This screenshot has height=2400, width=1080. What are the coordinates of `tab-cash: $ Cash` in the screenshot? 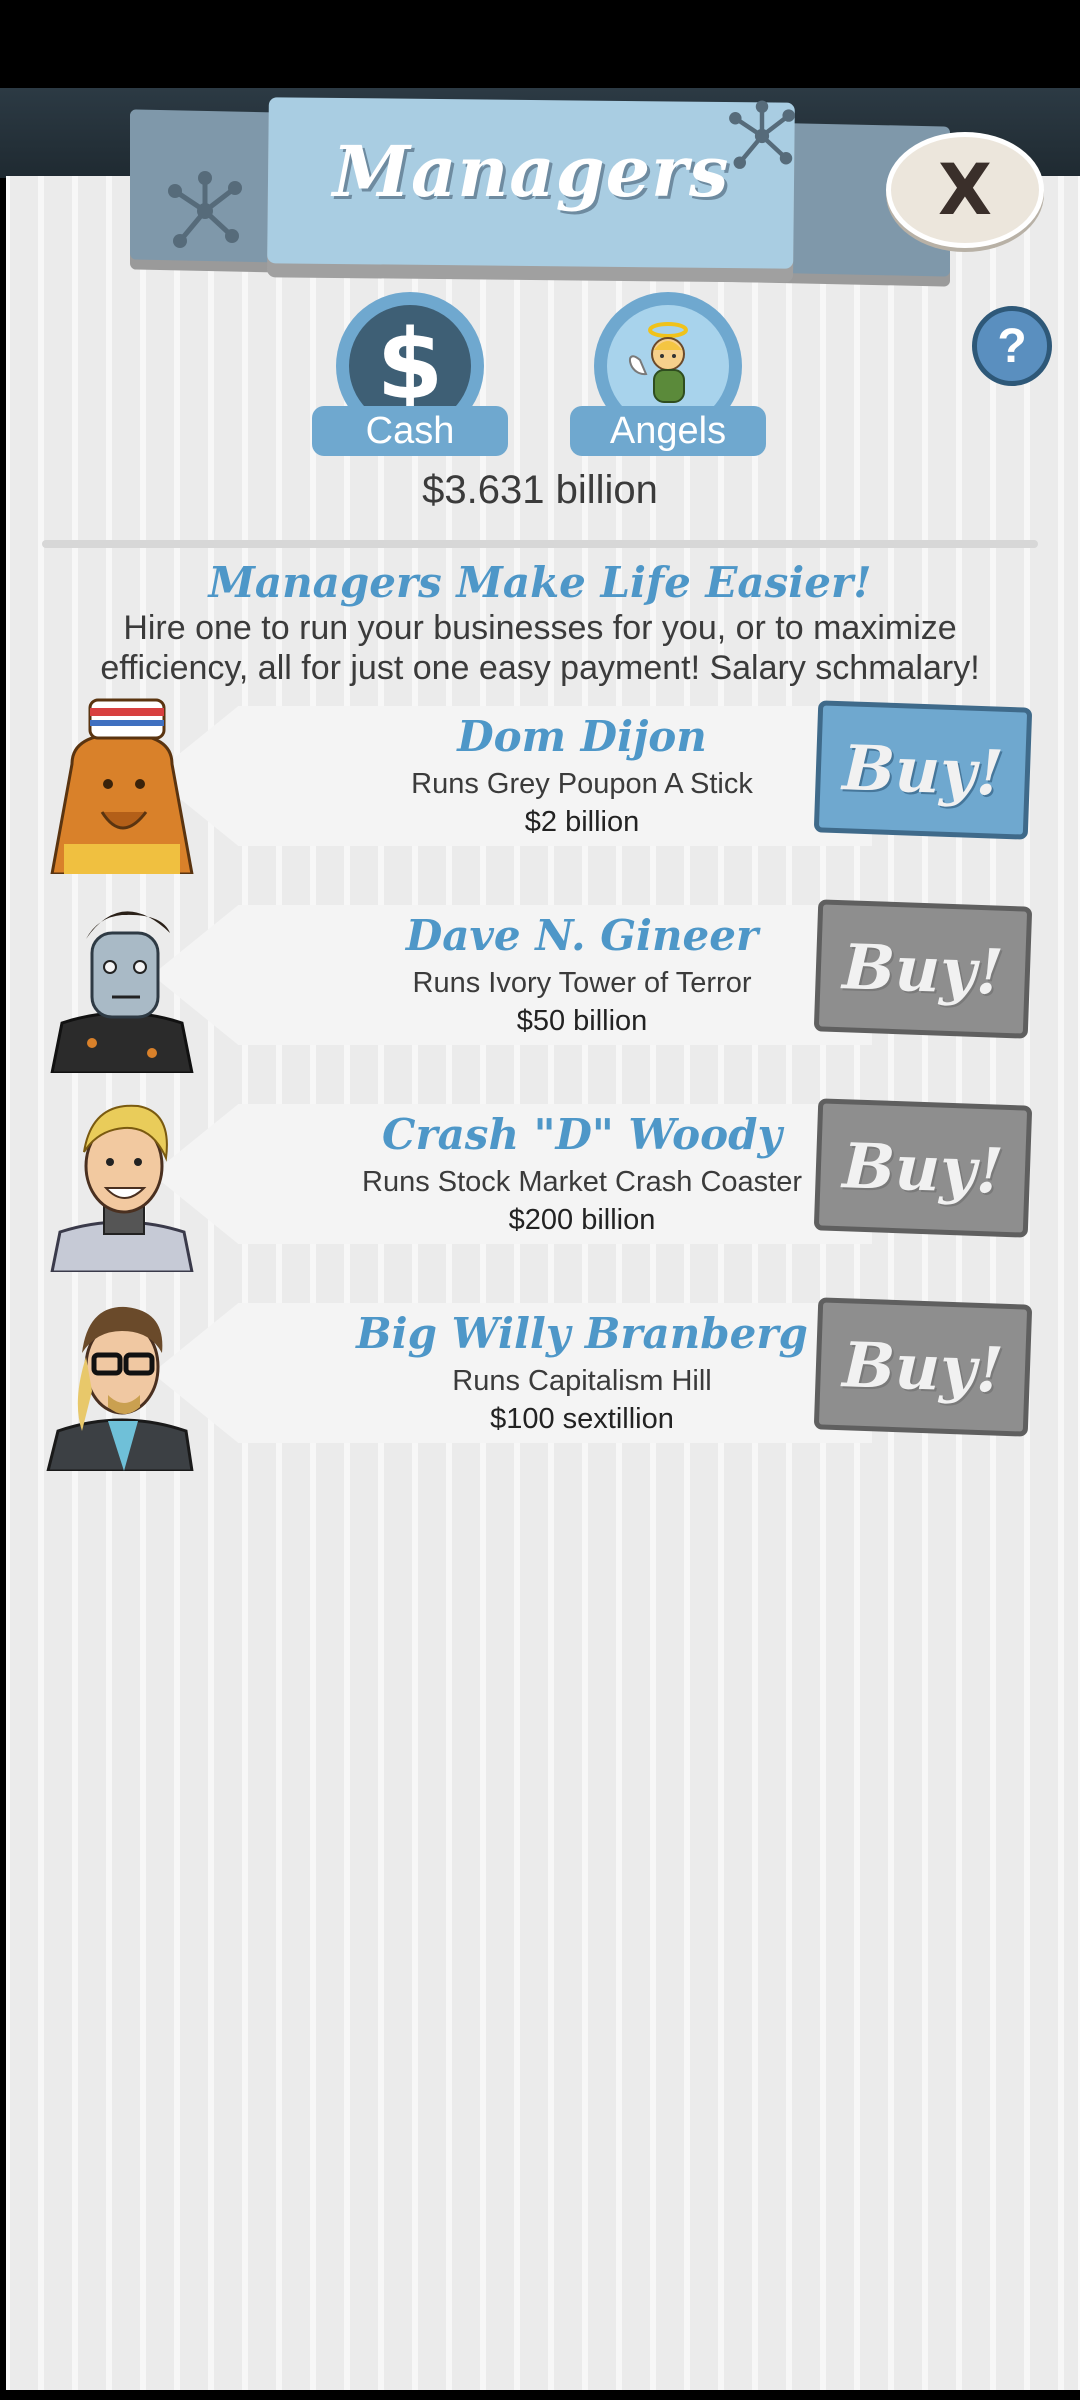 It's located at (410, 377).